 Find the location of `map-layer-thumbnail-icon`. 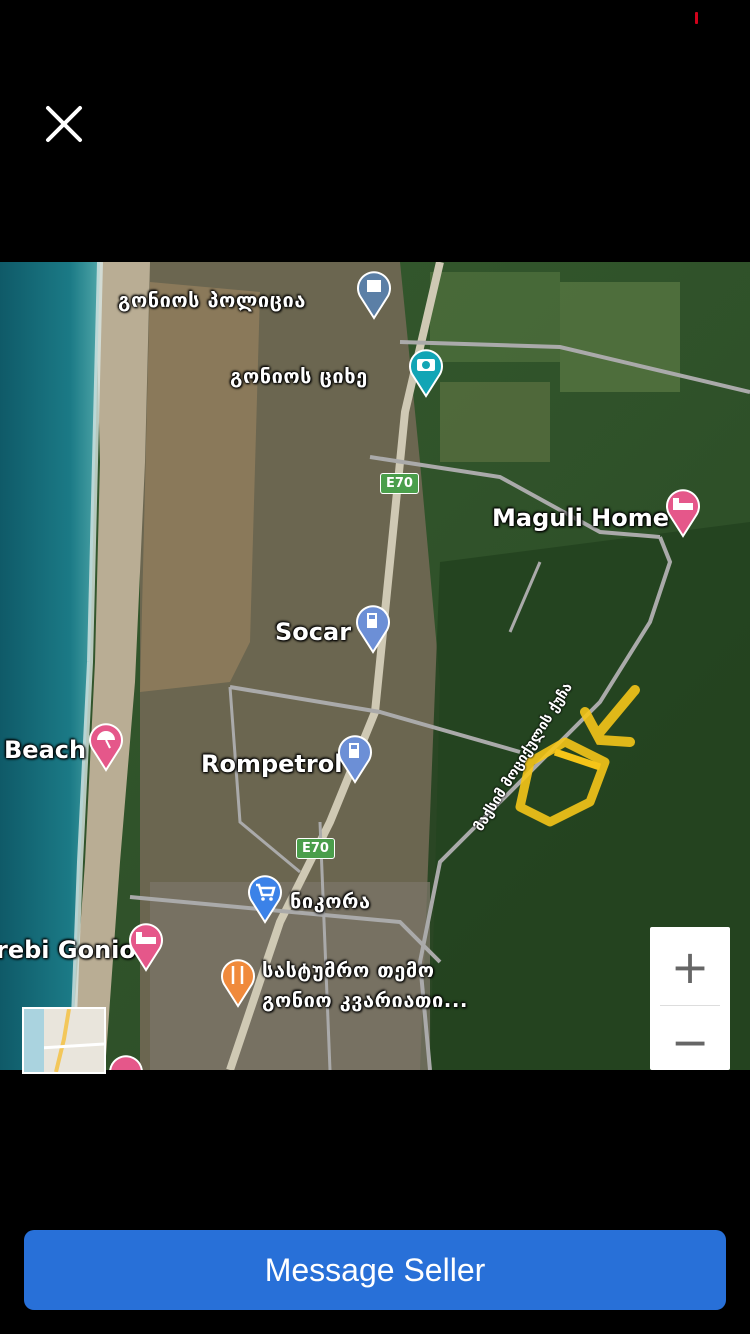

map-layer-thumbnail-icon is located at coordinates (64, 1040).